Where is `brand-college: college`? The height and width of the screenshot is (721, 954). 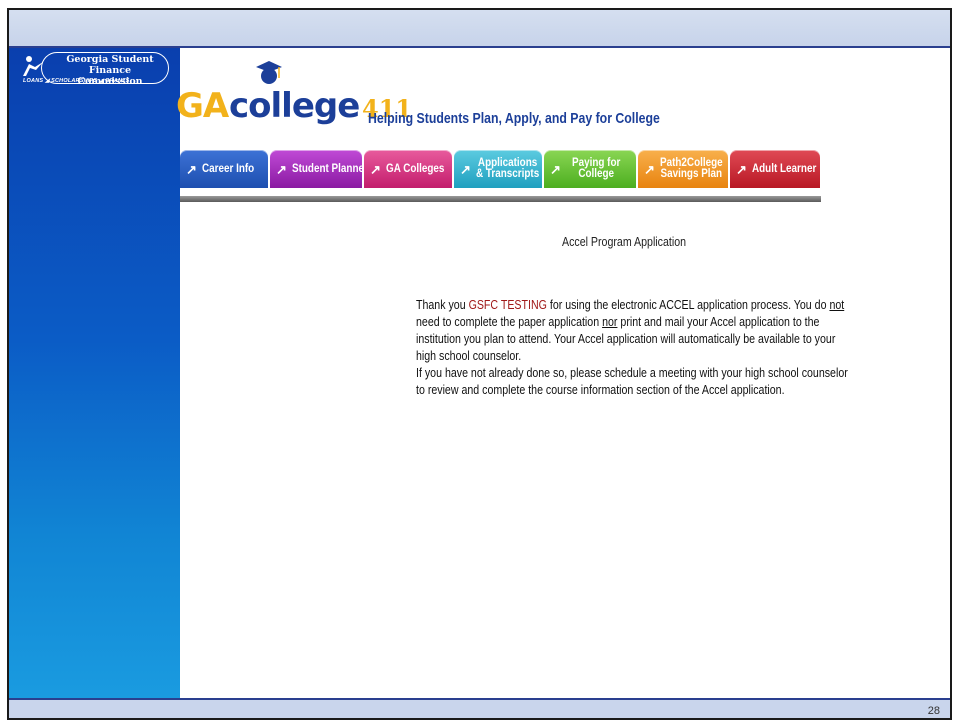
brand-college: college is located at coordinates (294, 106).